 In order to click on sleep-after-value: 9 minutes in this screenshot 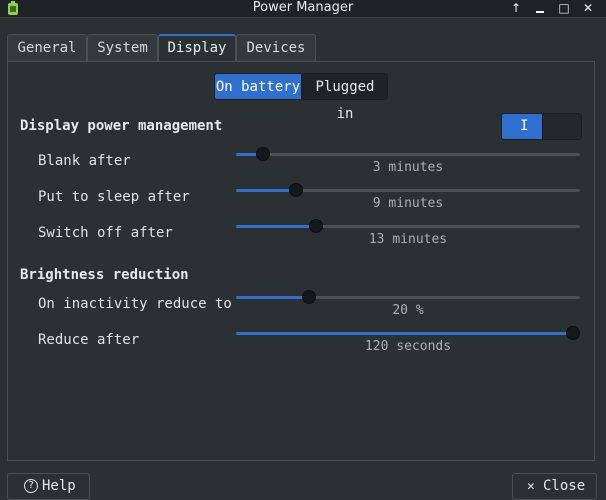, I will do `click(408, 203)`.